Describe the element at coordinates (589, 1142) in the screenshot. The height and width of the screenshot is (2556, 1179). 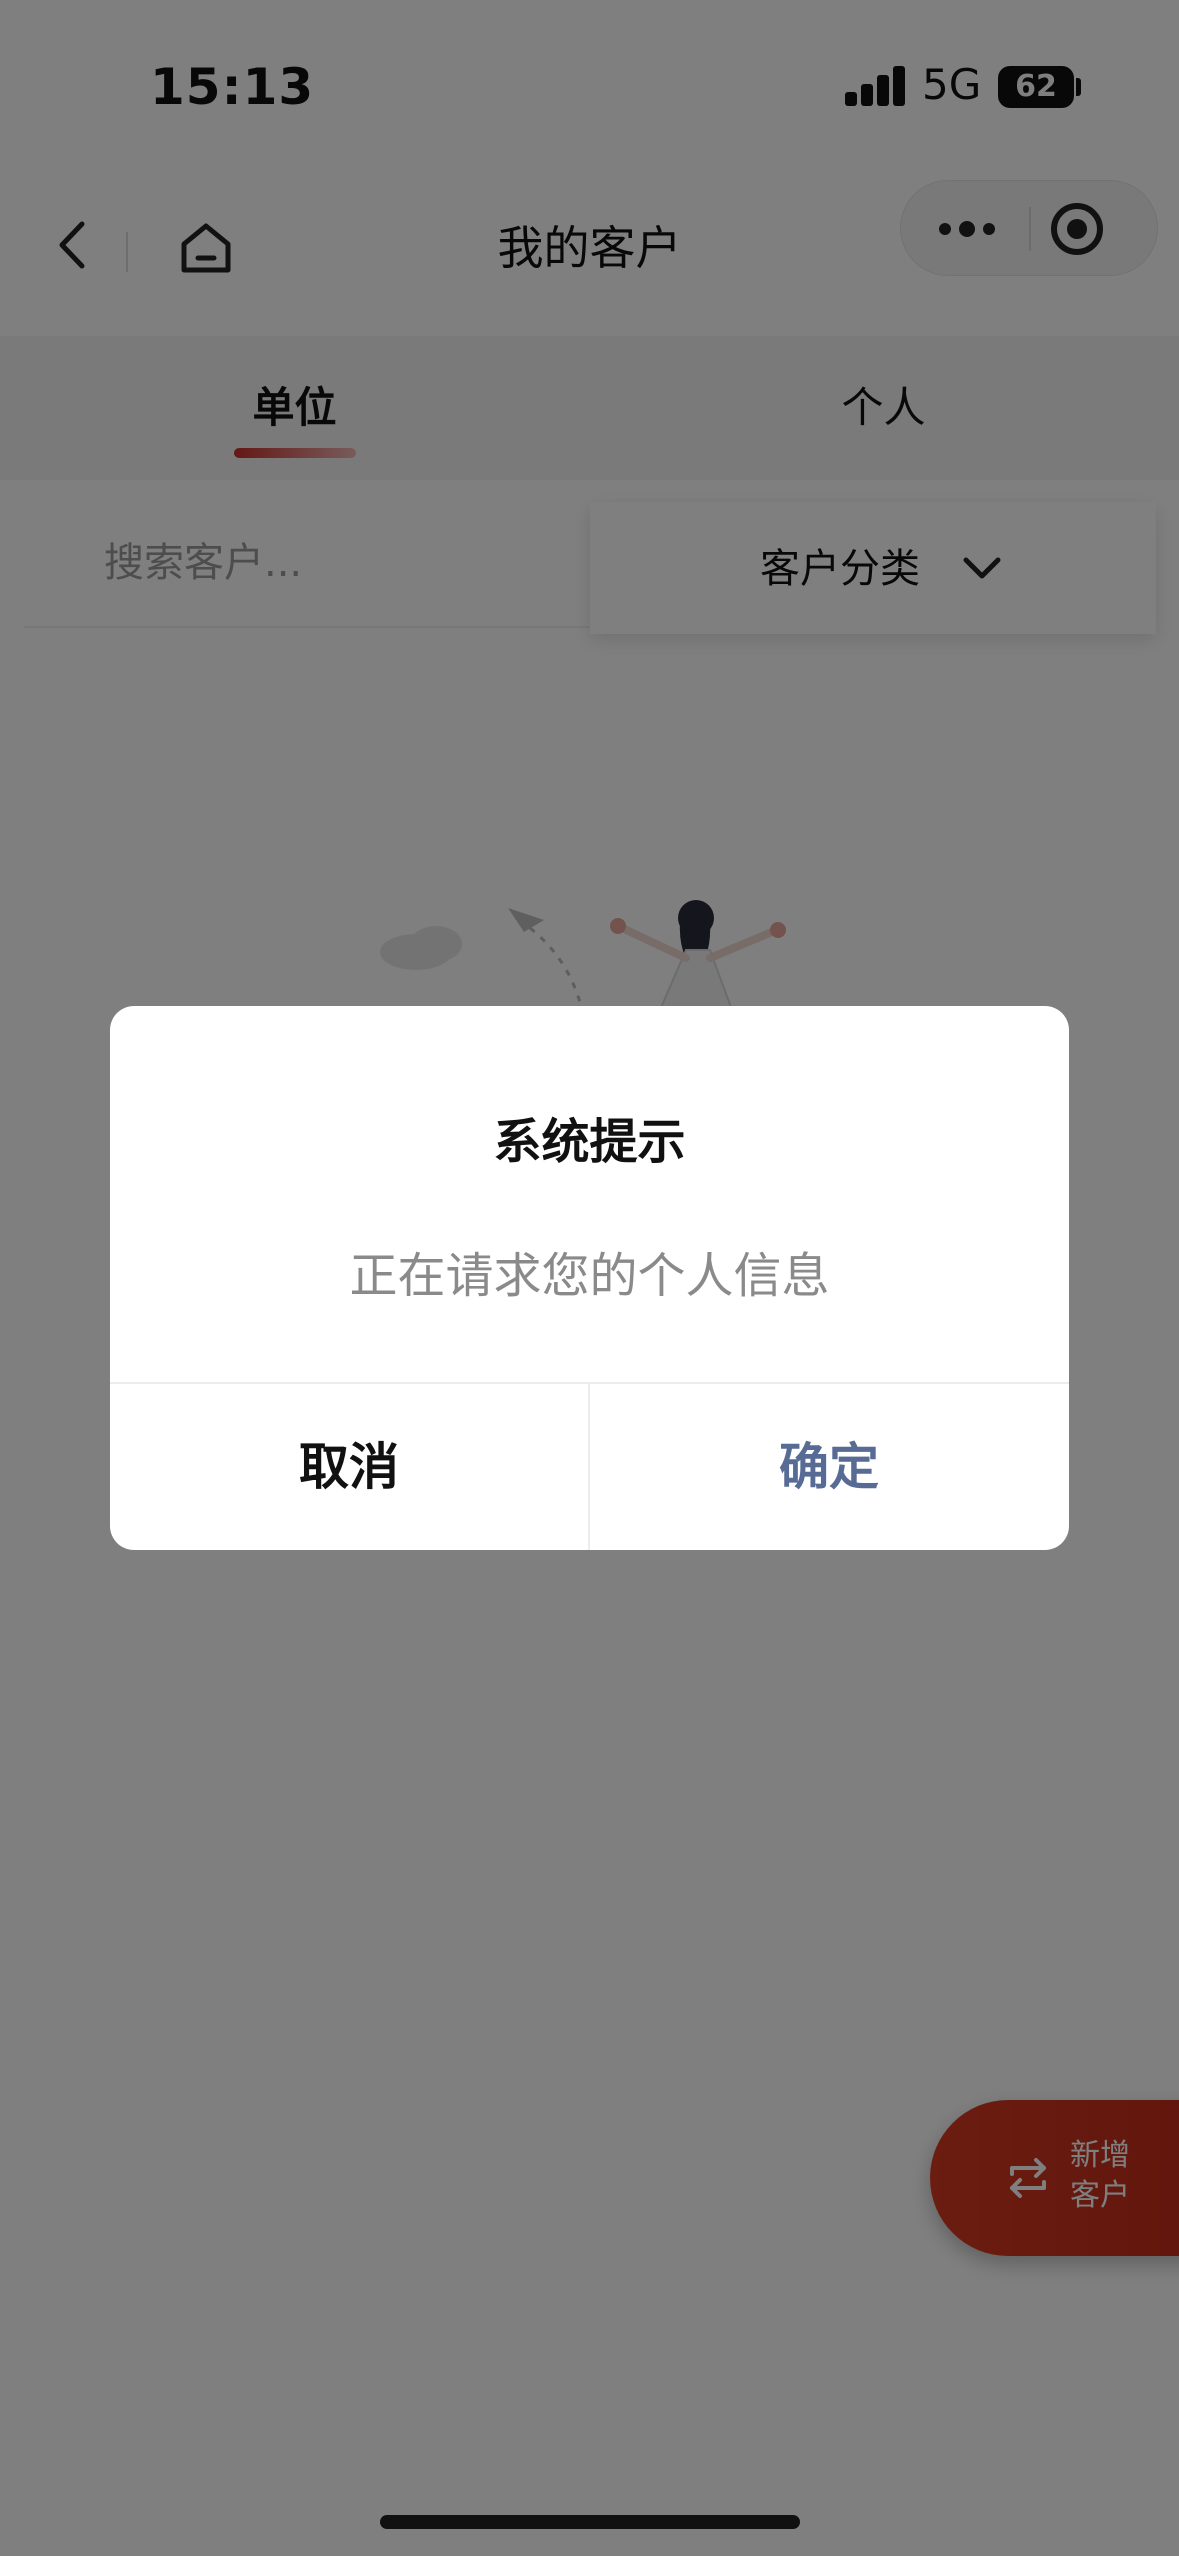
I see `dialog-title: 系统提示` at that location.